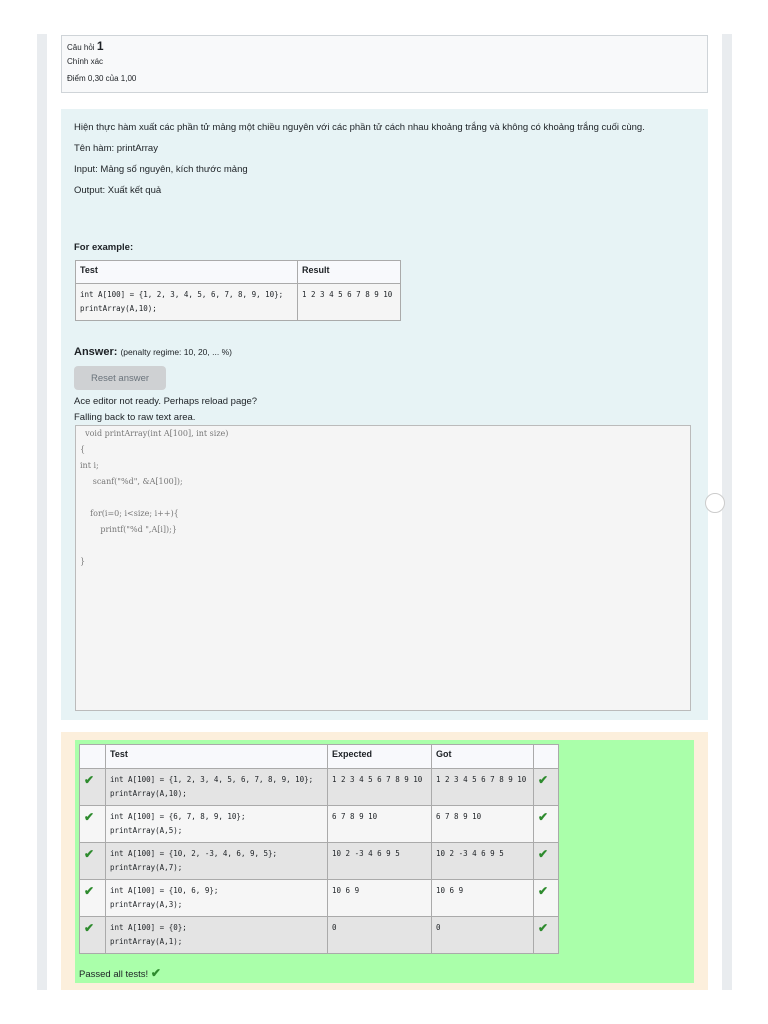 This screenshot has width=768, height=1024. What do you see at coordinates (85, 61) in the screenshot?
I see `question-status: Chính xác` at bounding box center [85, 61].